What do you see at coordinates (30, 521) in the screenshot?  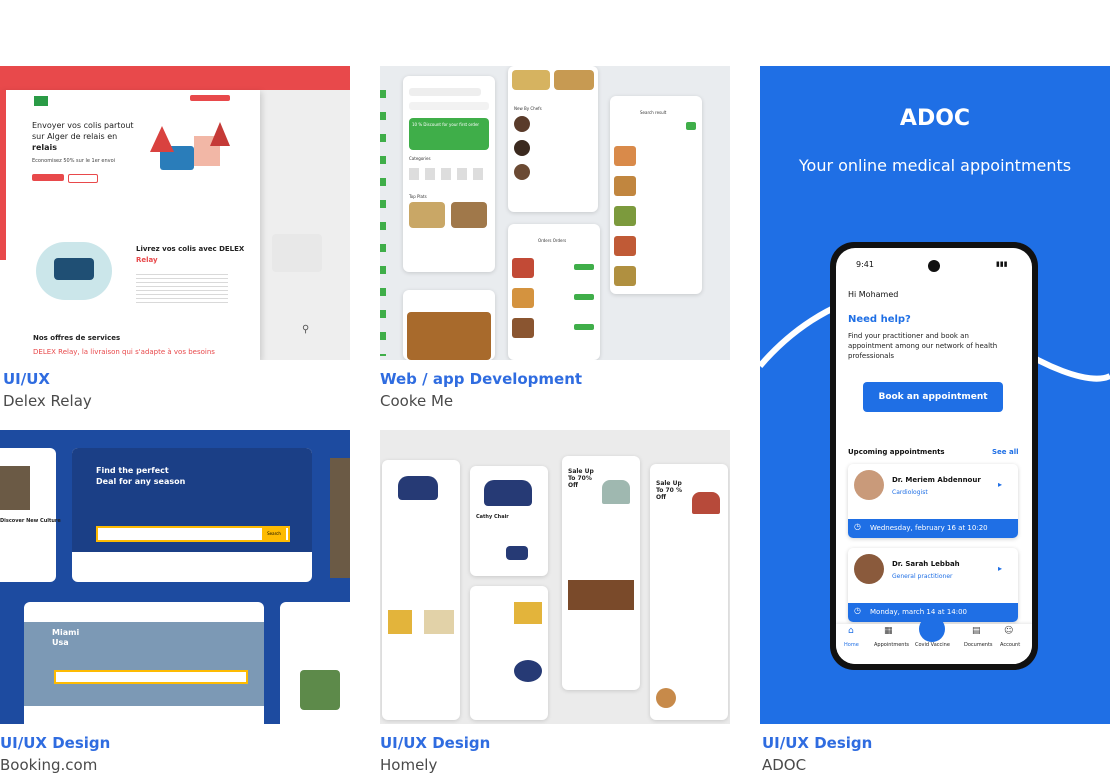 I see `discover-title: Discover New Culture` at bounding box center [30, 521].